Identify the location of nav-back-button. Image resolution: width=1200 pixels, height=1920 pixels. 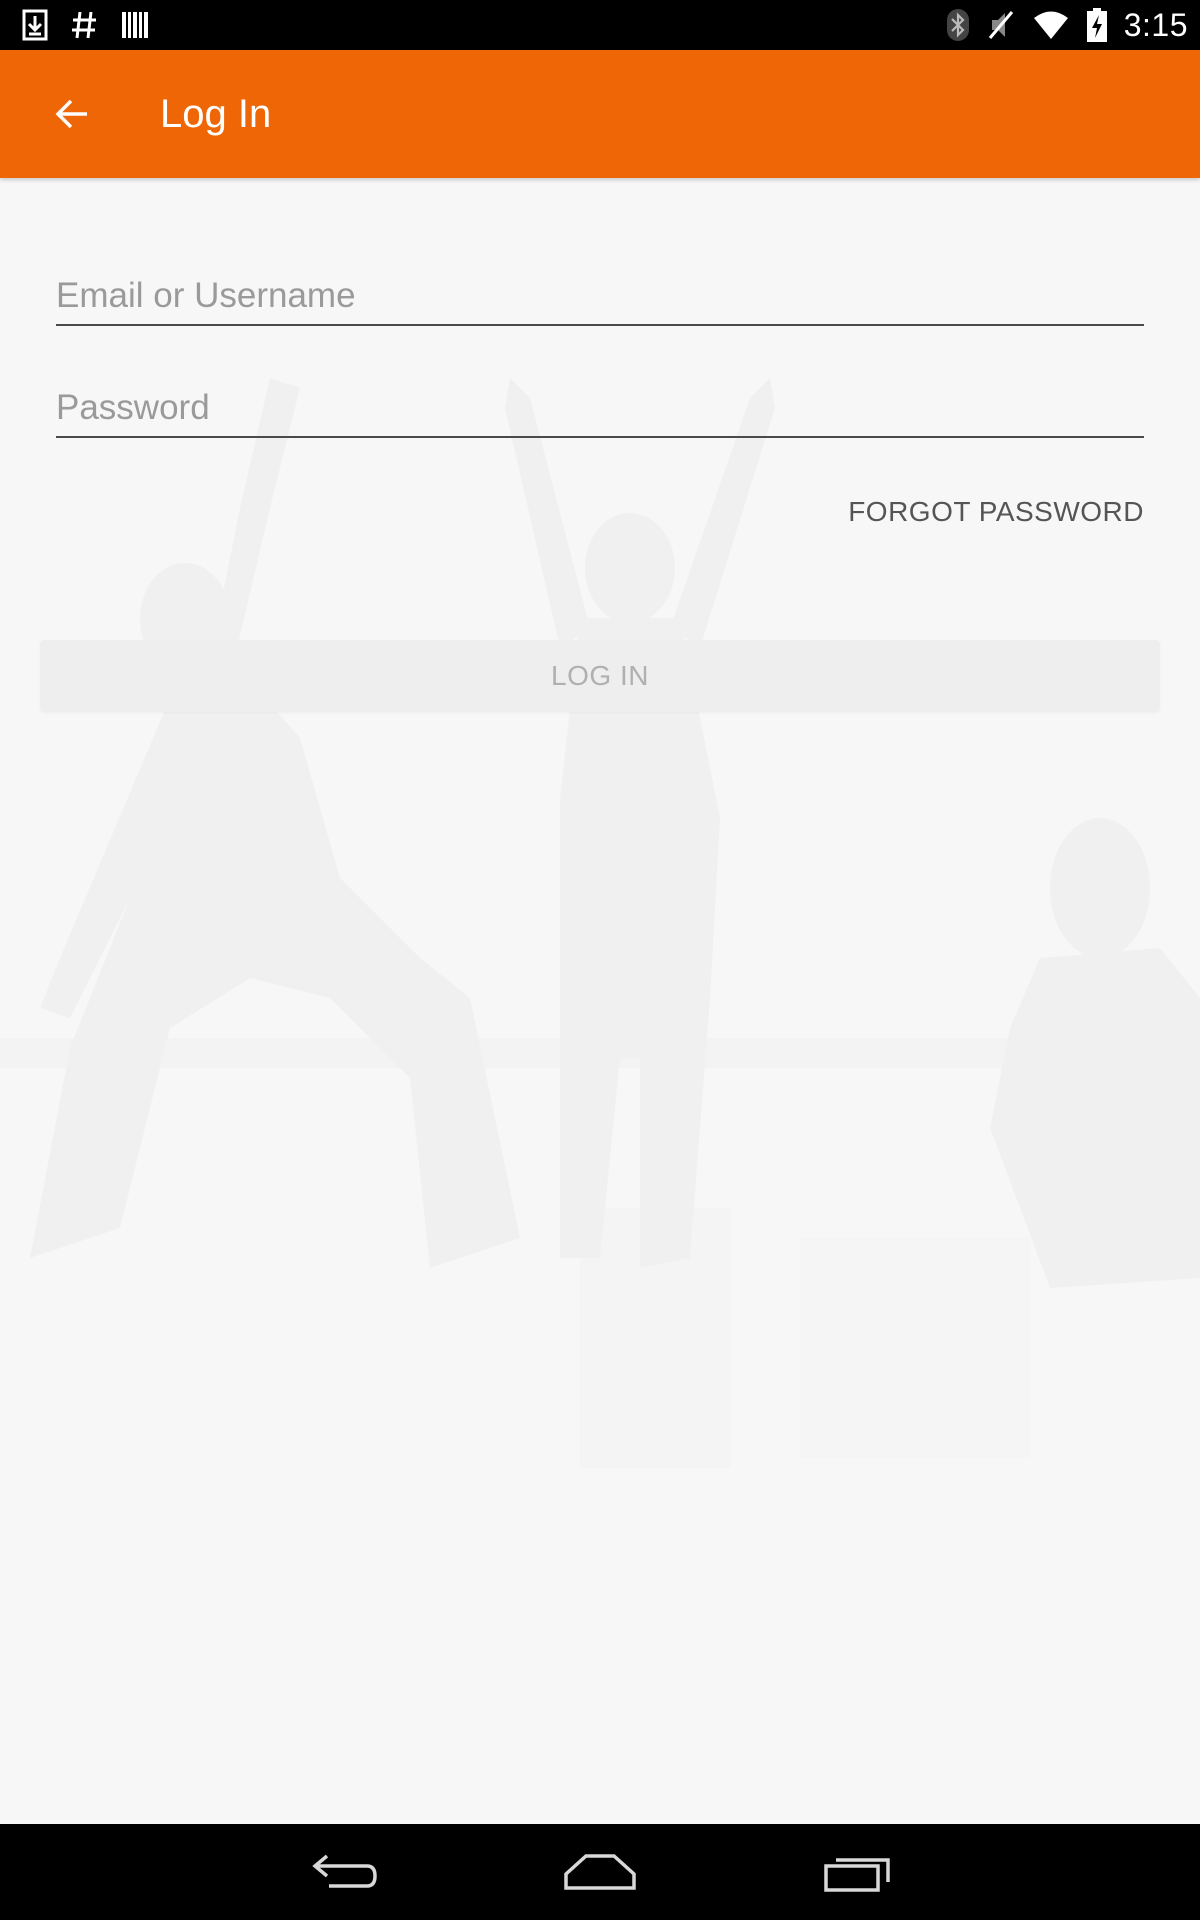
(343, 1872).